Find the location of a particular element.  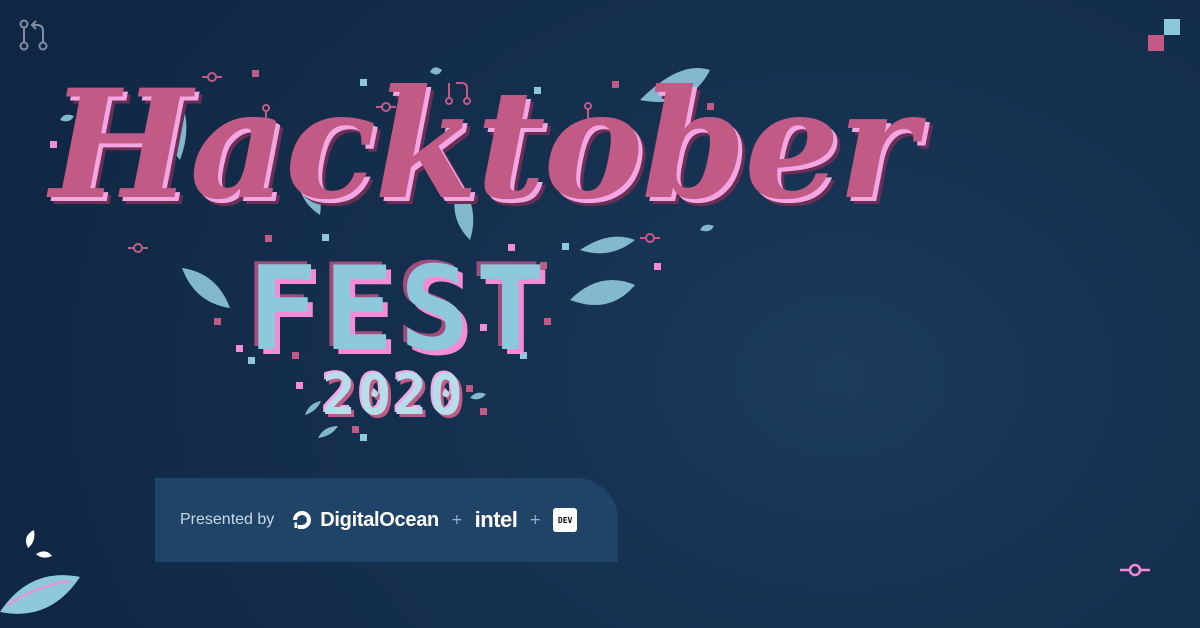

pixel-squares-icon is located at coordinates (1164, 35).